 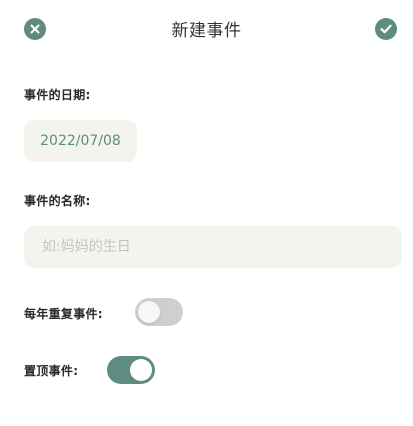 I want to click on pin-toggle, so click(x=131, y=370).